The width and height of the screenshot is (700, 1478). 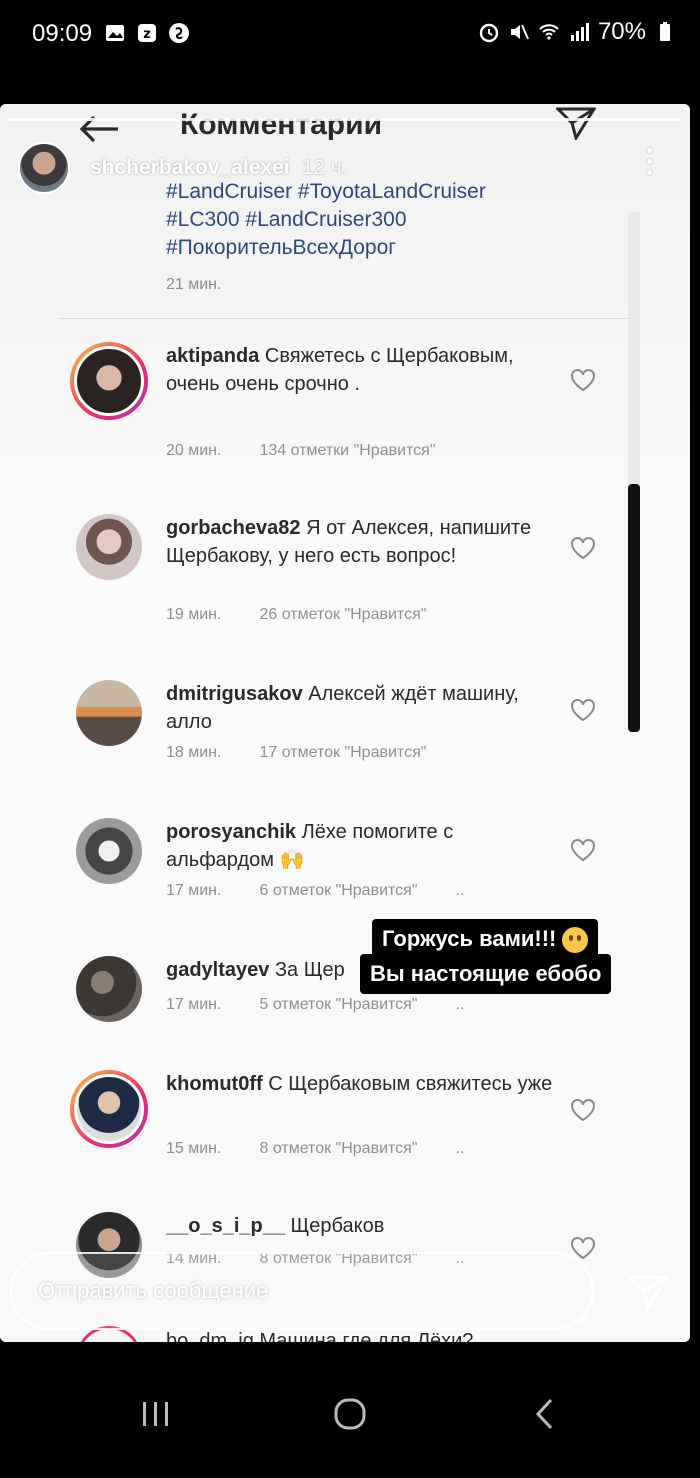 What do you see at coordinates (366, 708) in the screenshot?
I see `comment-text-block: dmitrigusakov Алексей ждёт машину, алло` at bounding box center [366, 708].